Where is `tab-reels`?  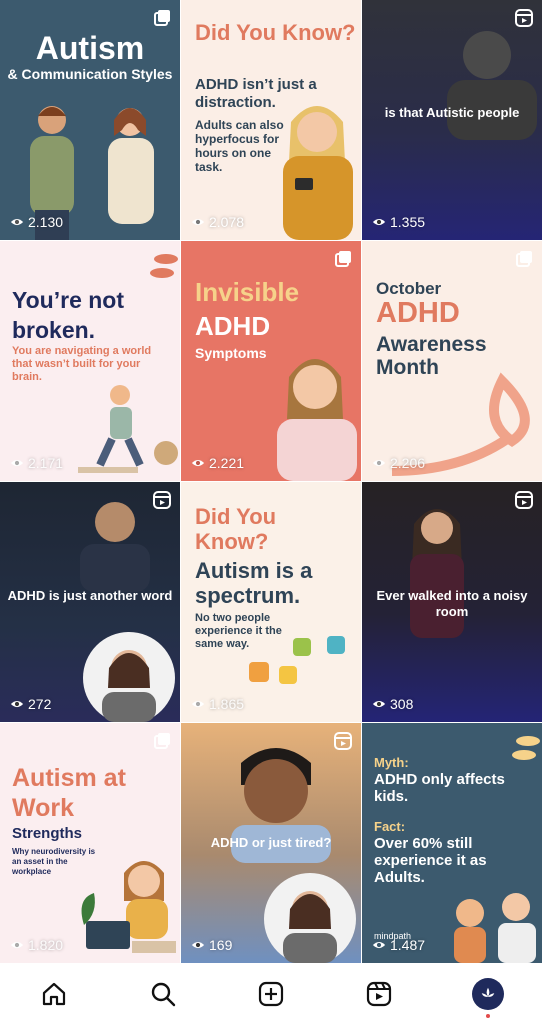
tab-reels is located at coordinates (379, 994).